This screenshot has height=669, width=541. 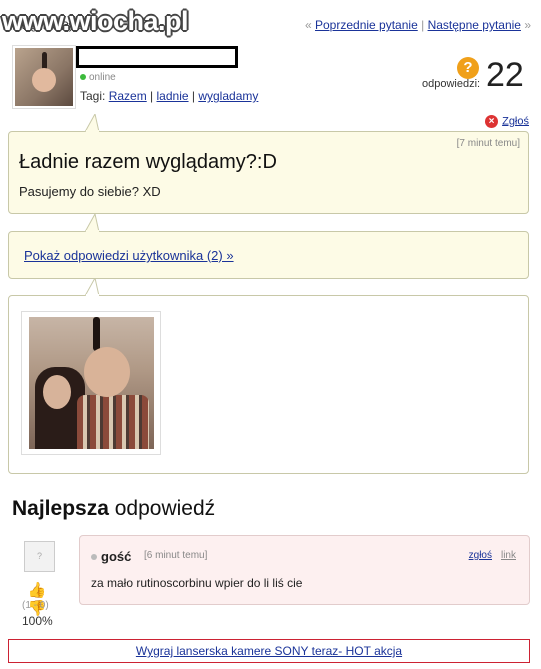 I want to click on answer-time: [6 minut temu], so click(x=176, y=555).